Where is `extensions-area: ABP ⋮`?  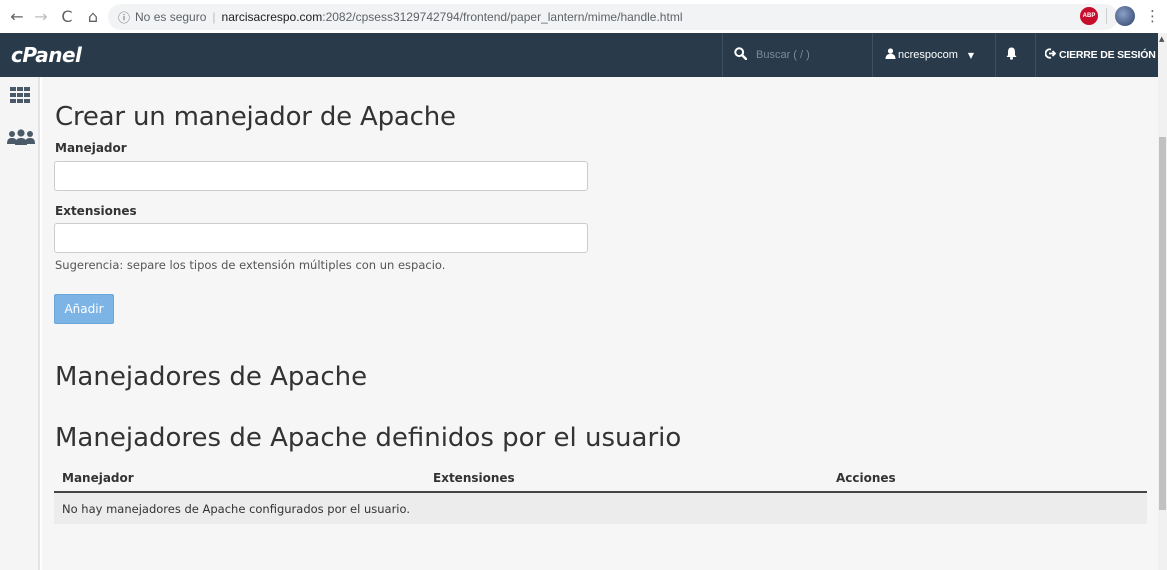
extensions-area: ABP ⋮ is located at coordinates (1120, 16).